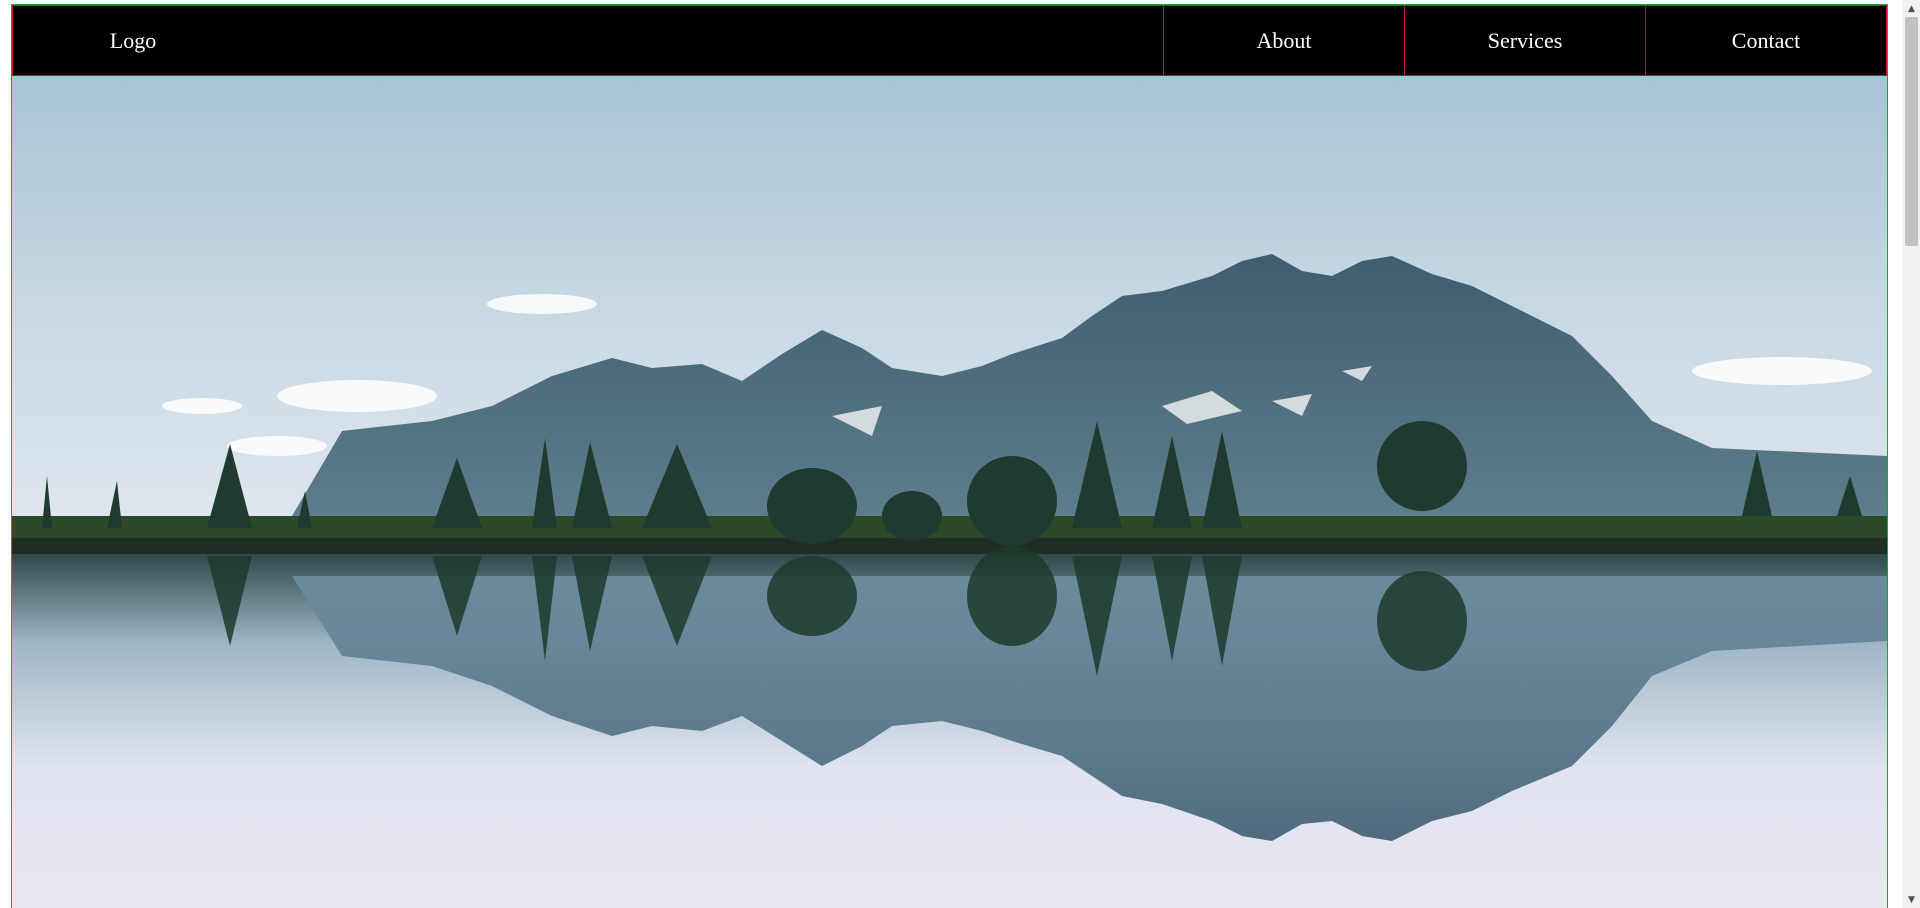  I want to click on nav-item-contact: Contact, so click(1765, 40).